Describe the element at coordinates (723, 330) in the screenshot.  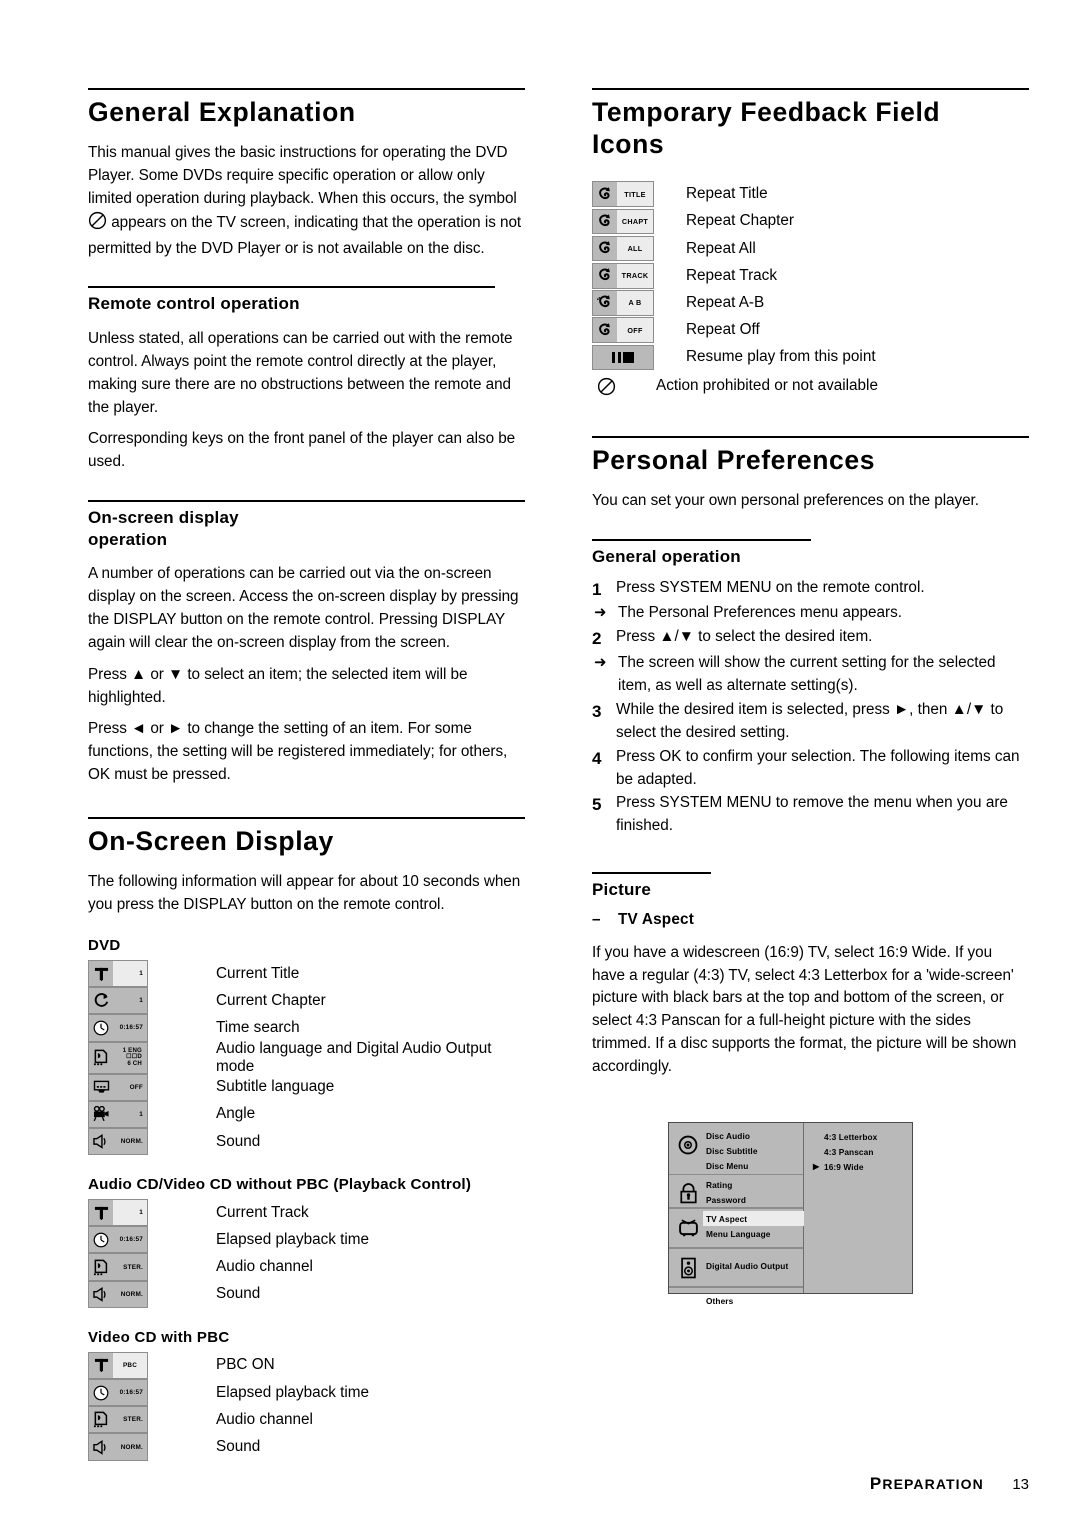
I see `list-item-label: Repeat Off` at that location.